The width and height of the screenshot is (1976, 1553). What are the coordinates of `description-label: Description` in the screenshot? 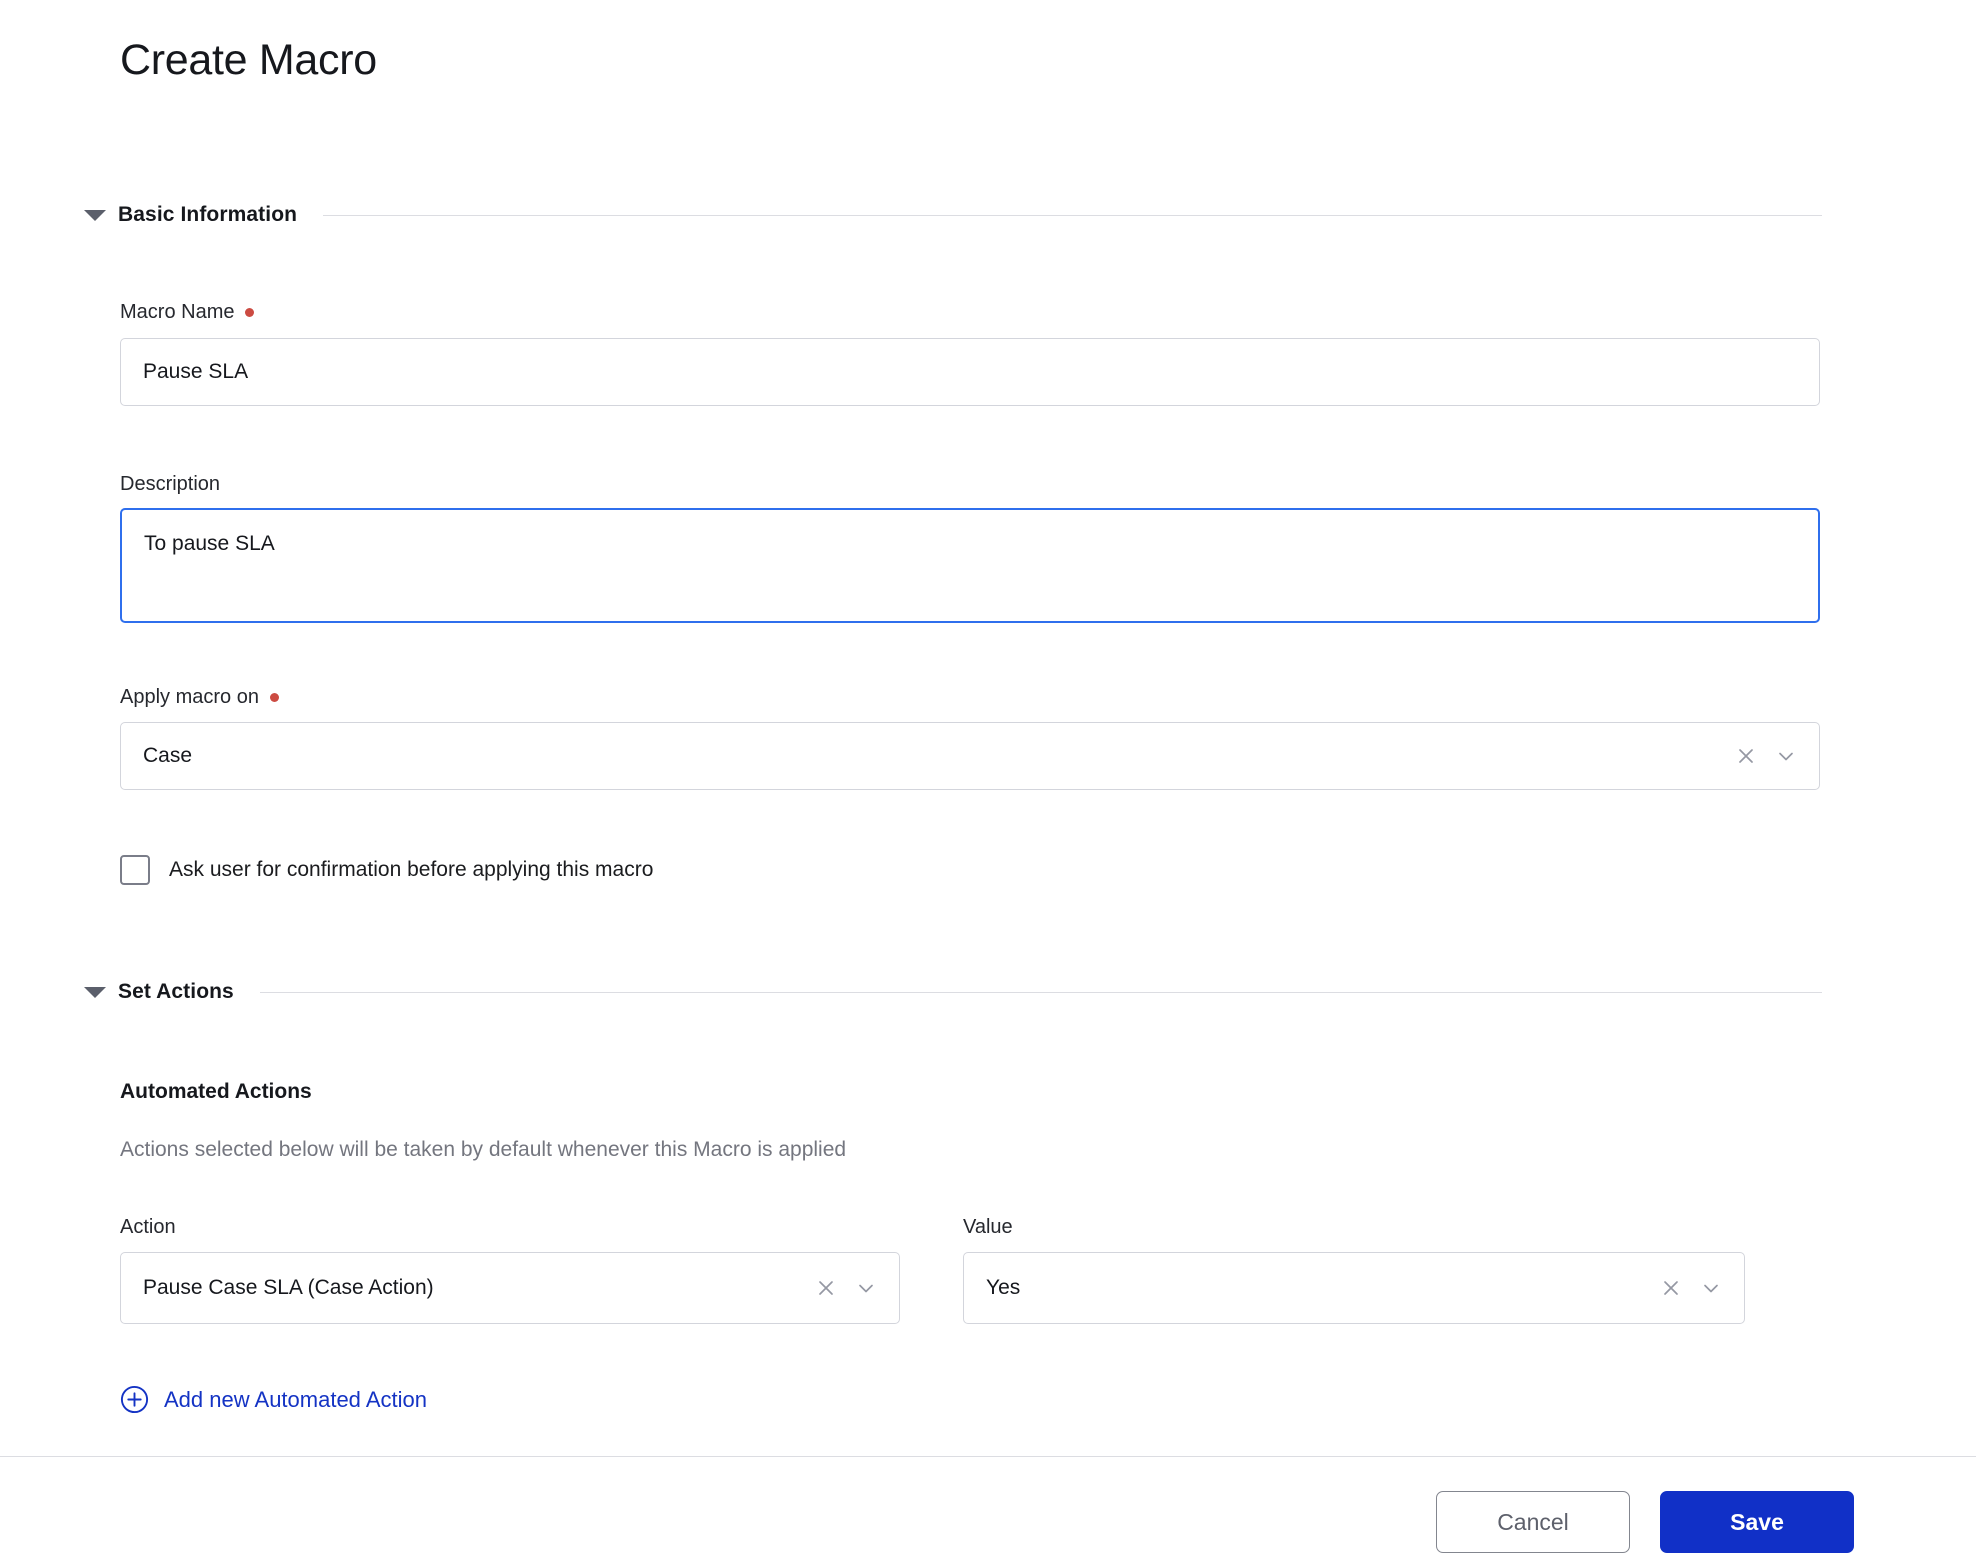 It's located at (170, 484).